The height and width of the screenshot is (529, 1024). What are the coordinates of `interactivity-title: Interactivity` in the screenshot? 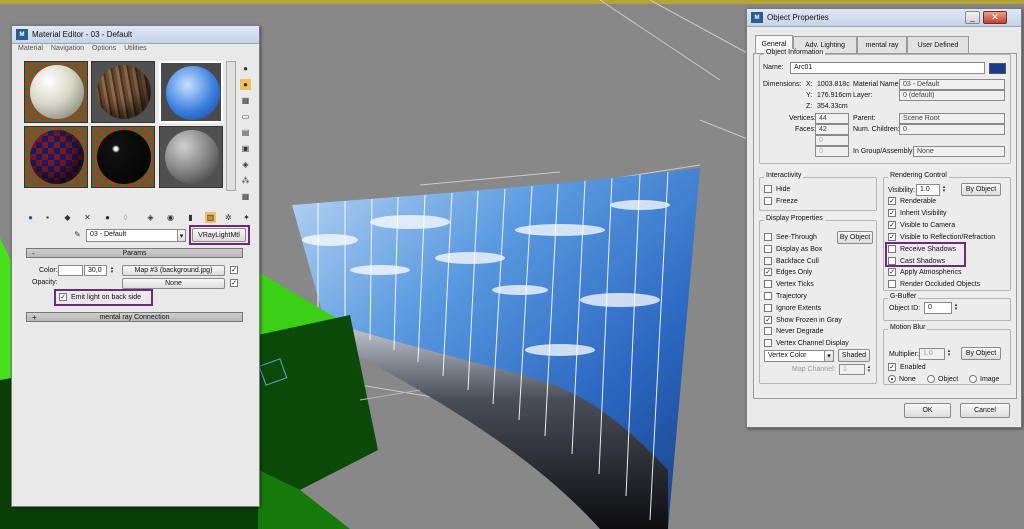 It's located at (784, 175).